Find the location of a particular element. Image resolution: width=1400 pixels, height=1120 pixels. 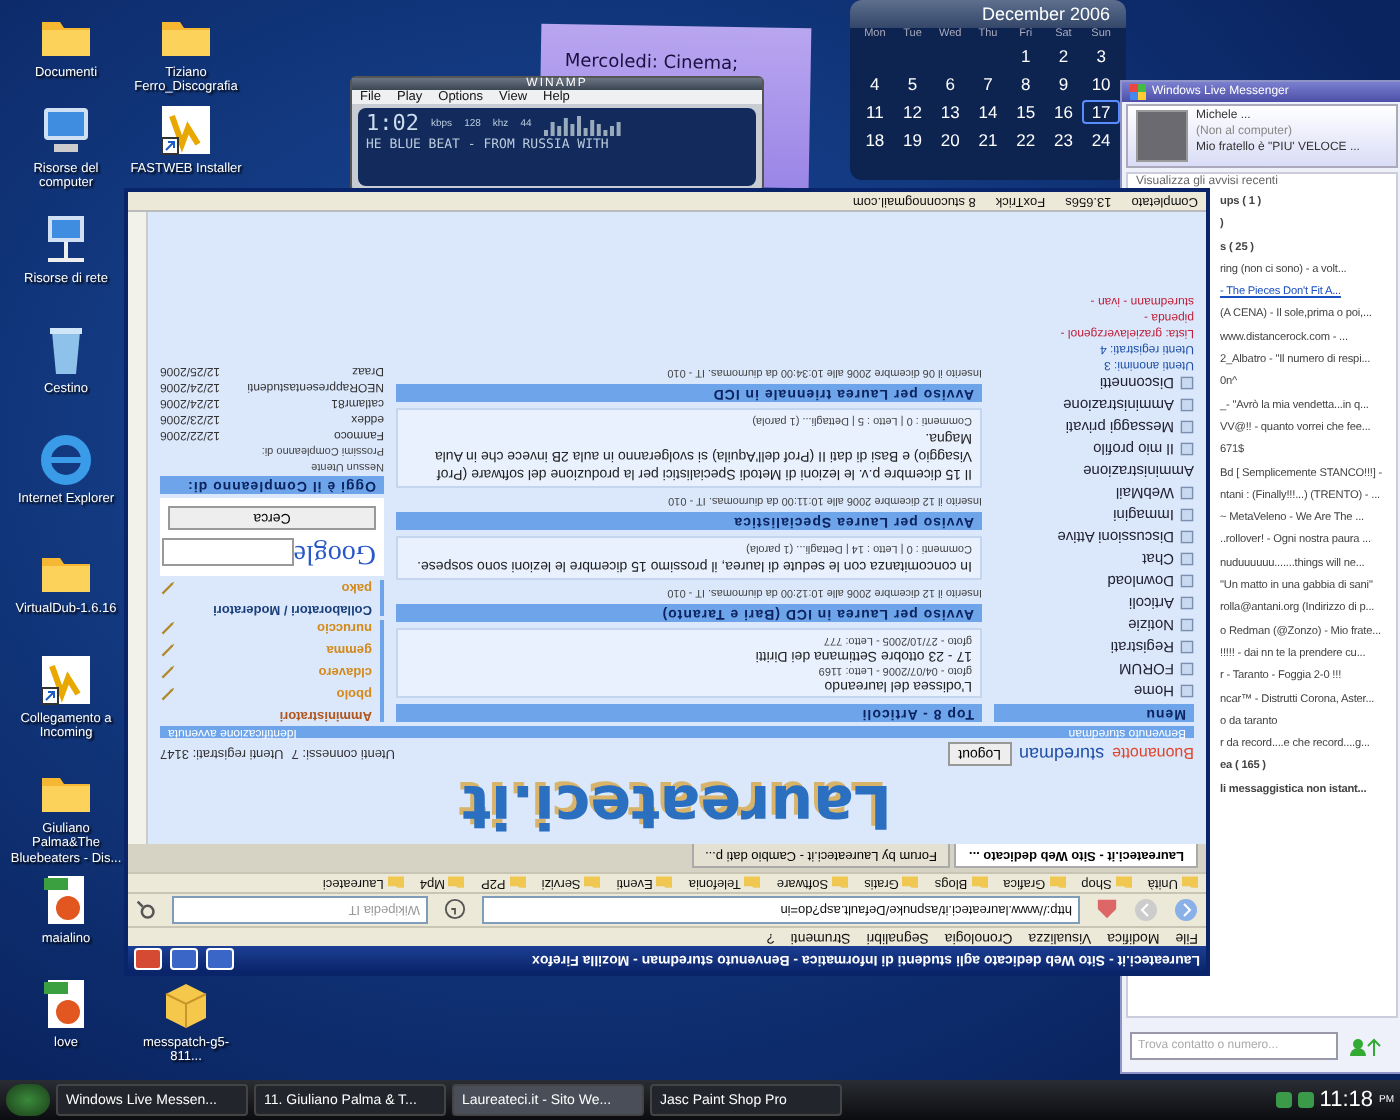

search-icon is located at coordinates (146, 910).